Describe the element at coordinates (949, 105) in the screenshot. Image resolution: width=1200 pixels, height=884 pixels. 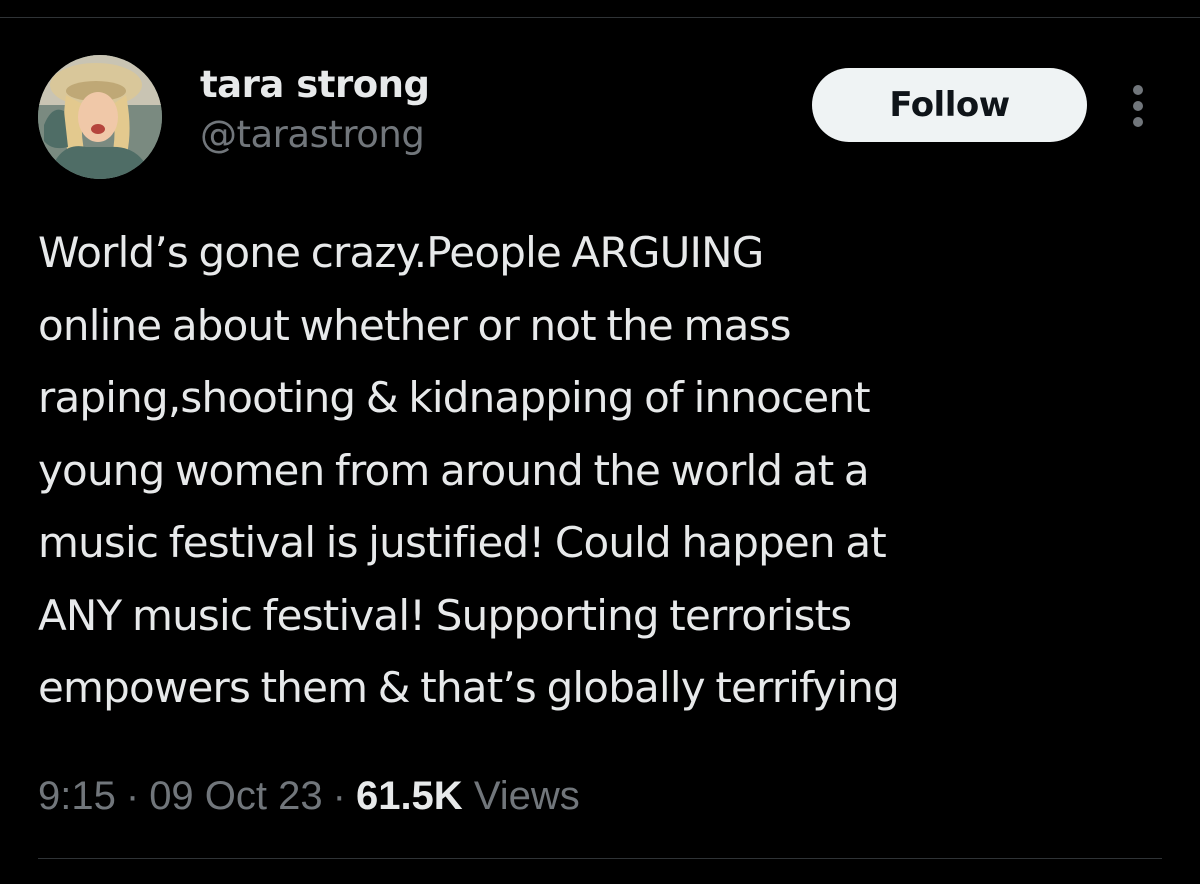
I see `follow-button: Follow` at that location.